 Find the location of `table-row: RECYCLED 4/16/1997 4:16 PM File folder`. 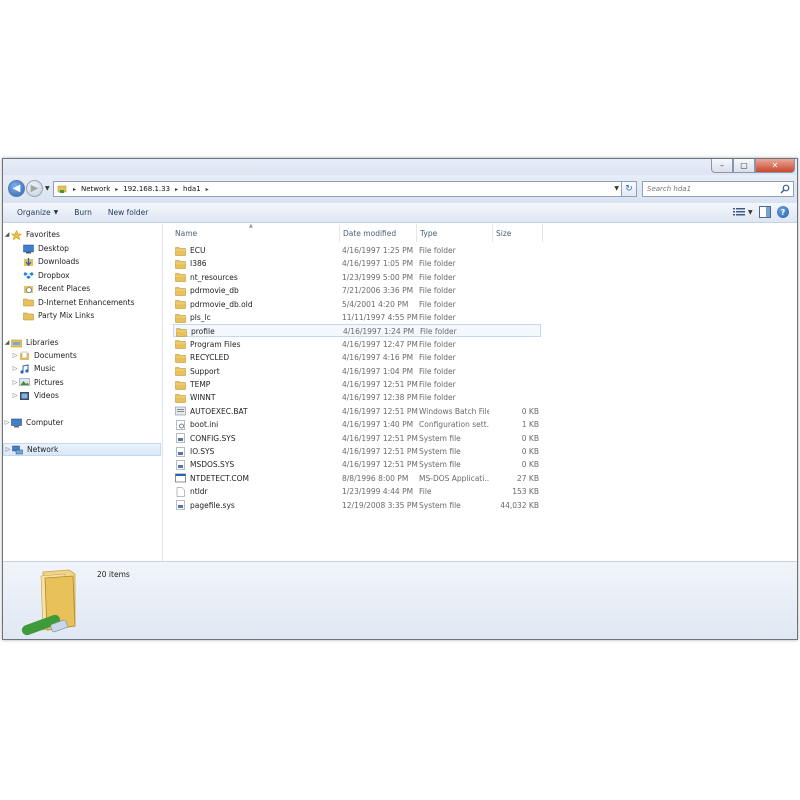

table-row: RECYCLED 4/16/1997 4:16 PM File folder is located at coordinates (357, 357).